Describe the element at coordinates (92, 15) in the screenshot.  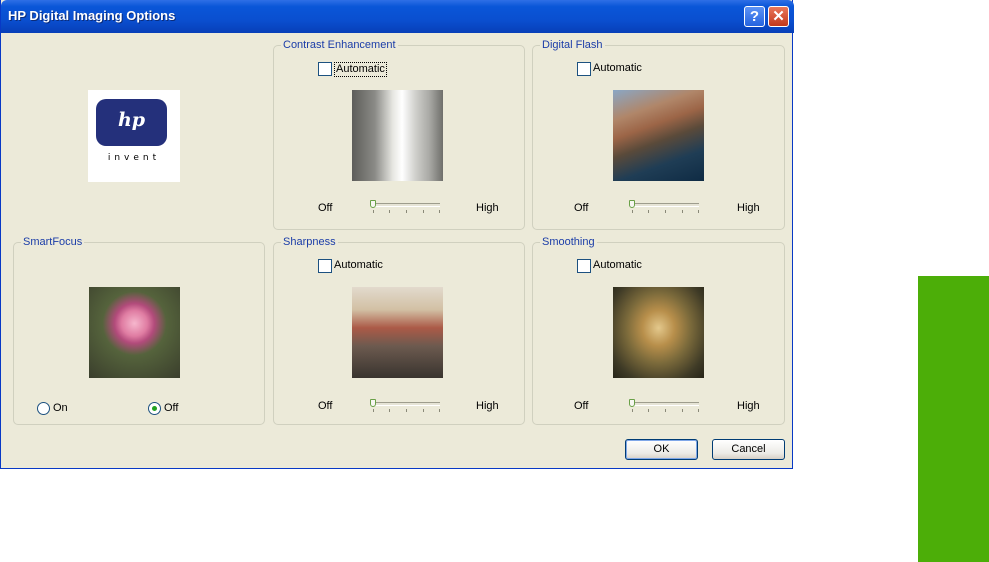
I see `window-title: HP Digital Imaging Options` at that location.